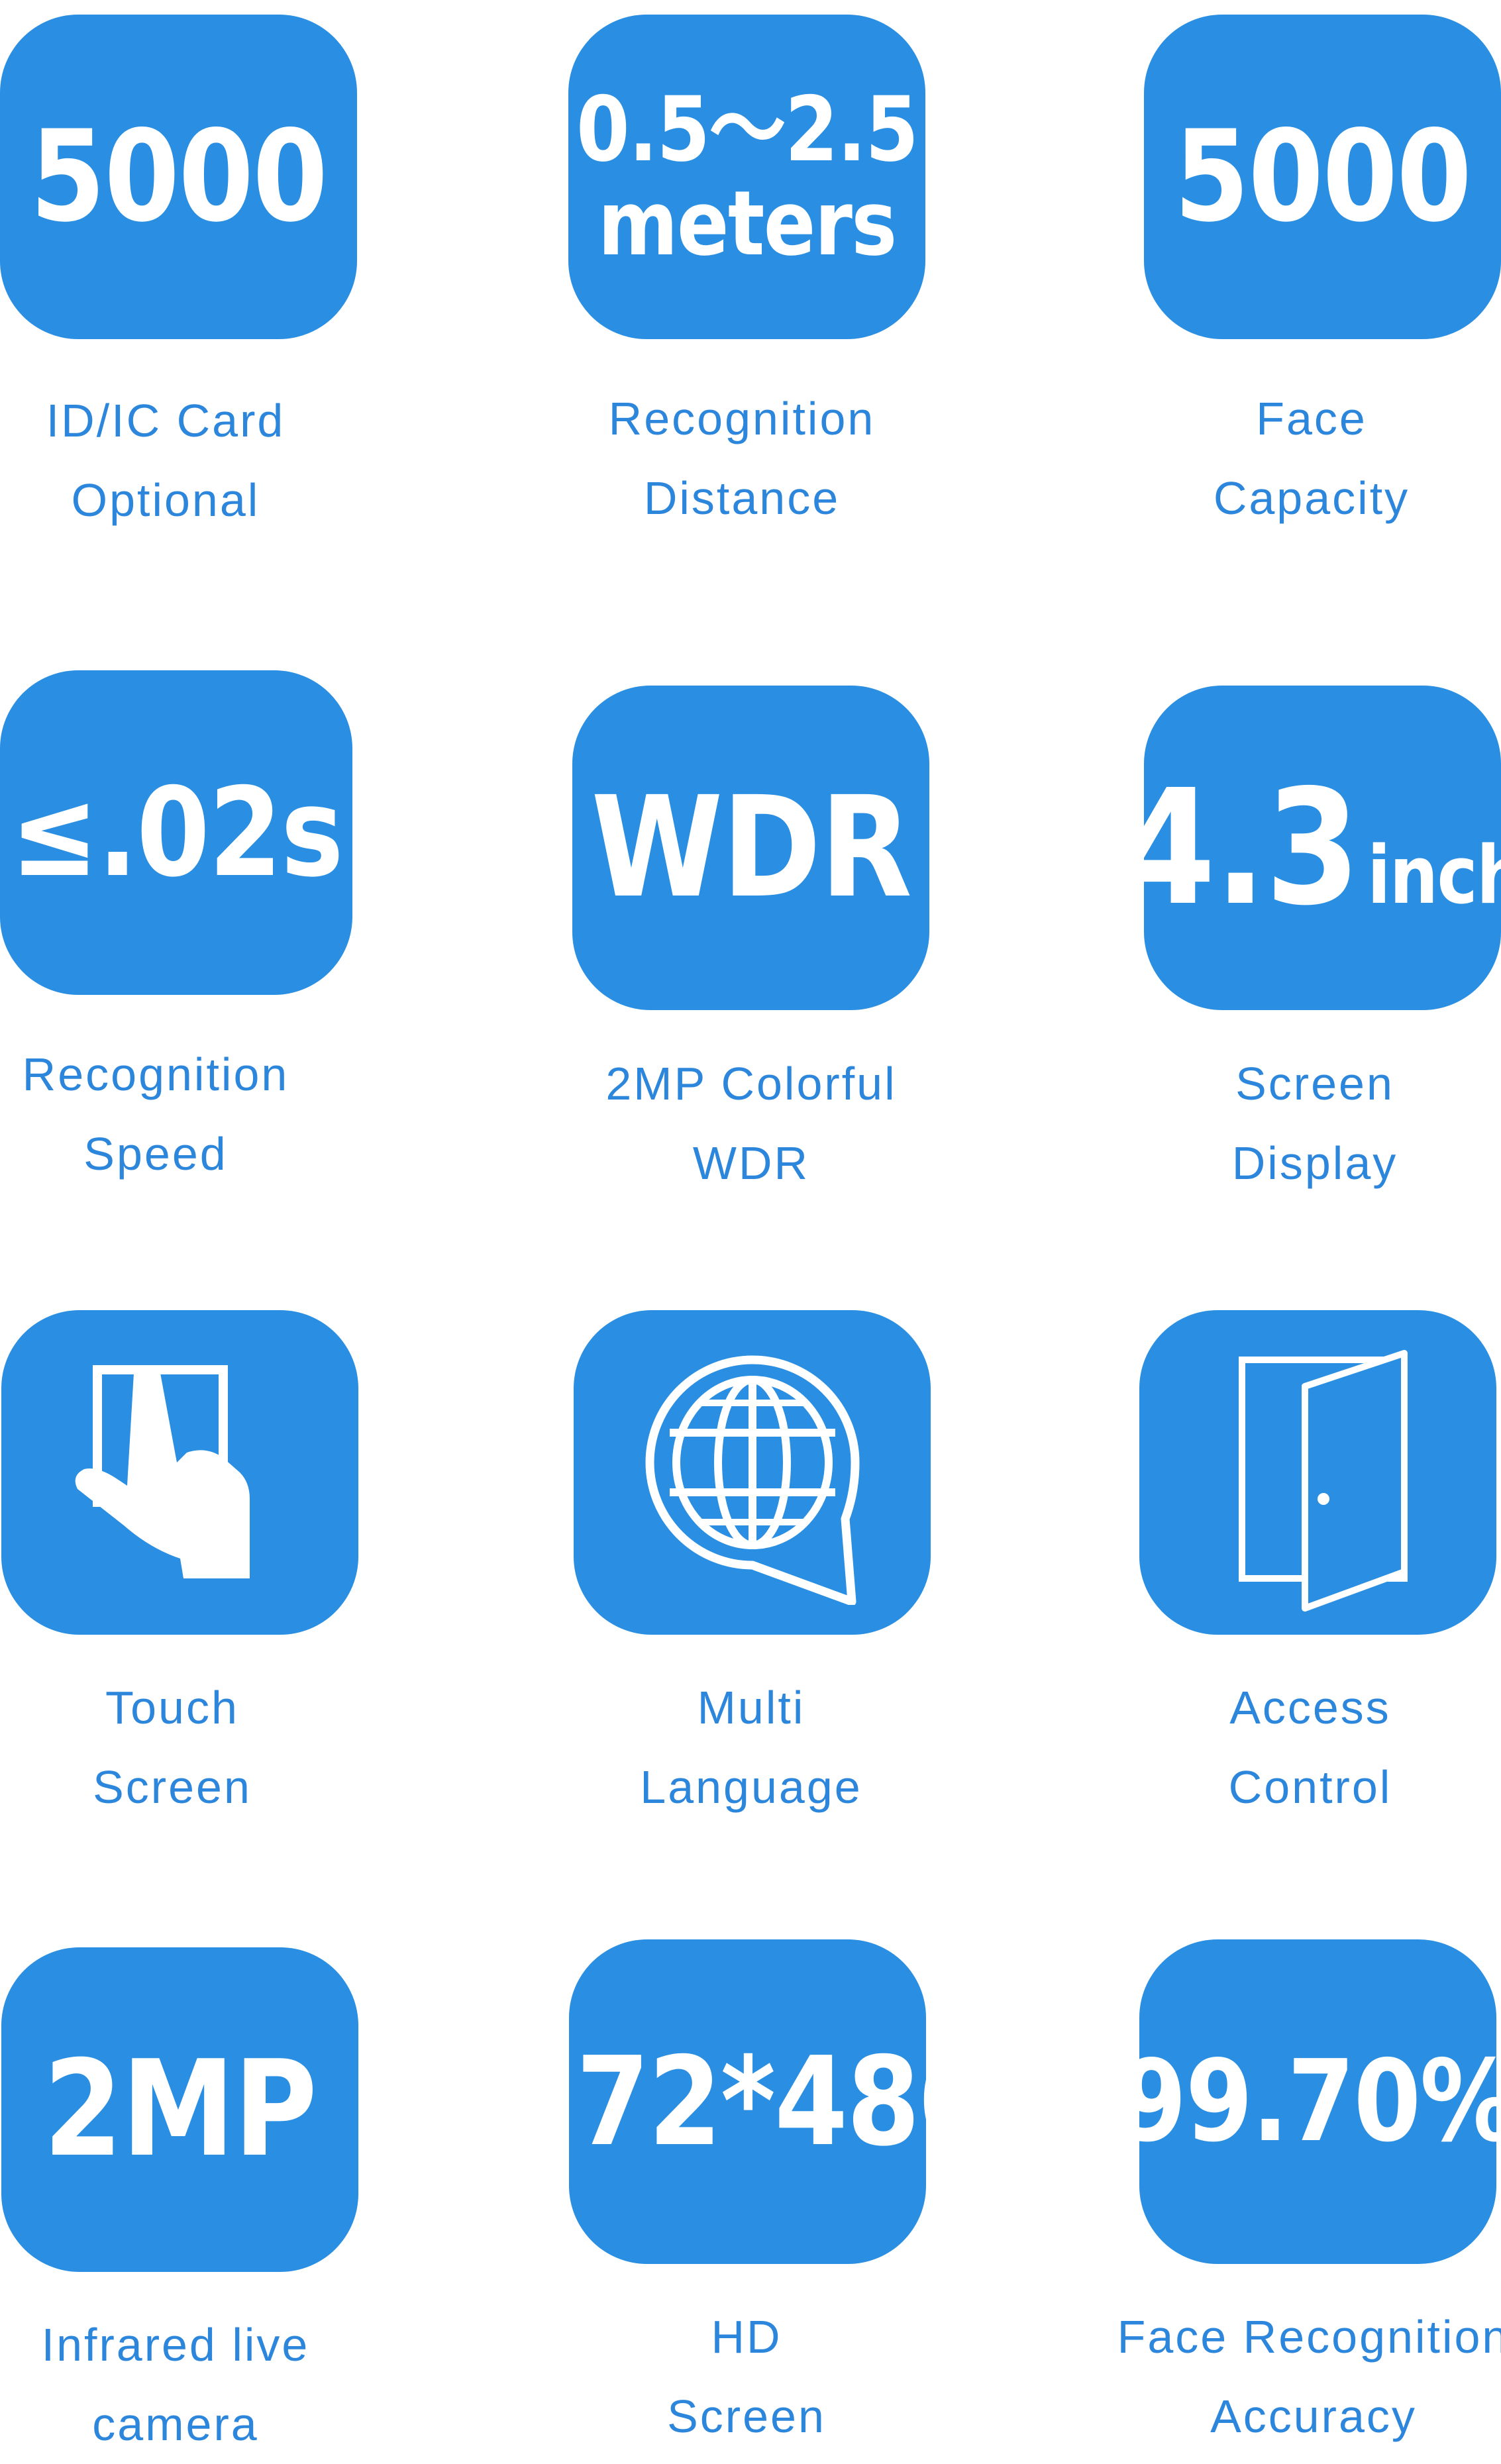  I want to click on caption-line: Distance, so click(742, 498).